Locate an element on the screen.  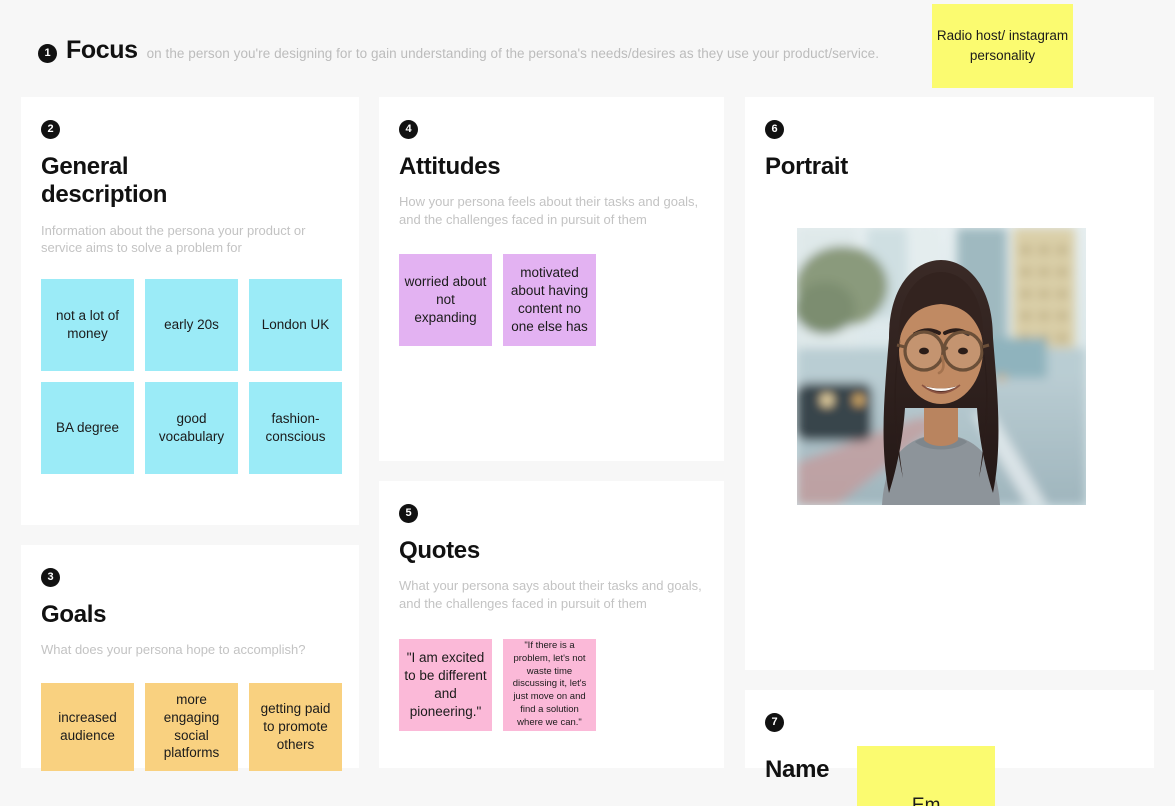
sticky-note-persona-name-text: Em is located at coordinates (926, 800).